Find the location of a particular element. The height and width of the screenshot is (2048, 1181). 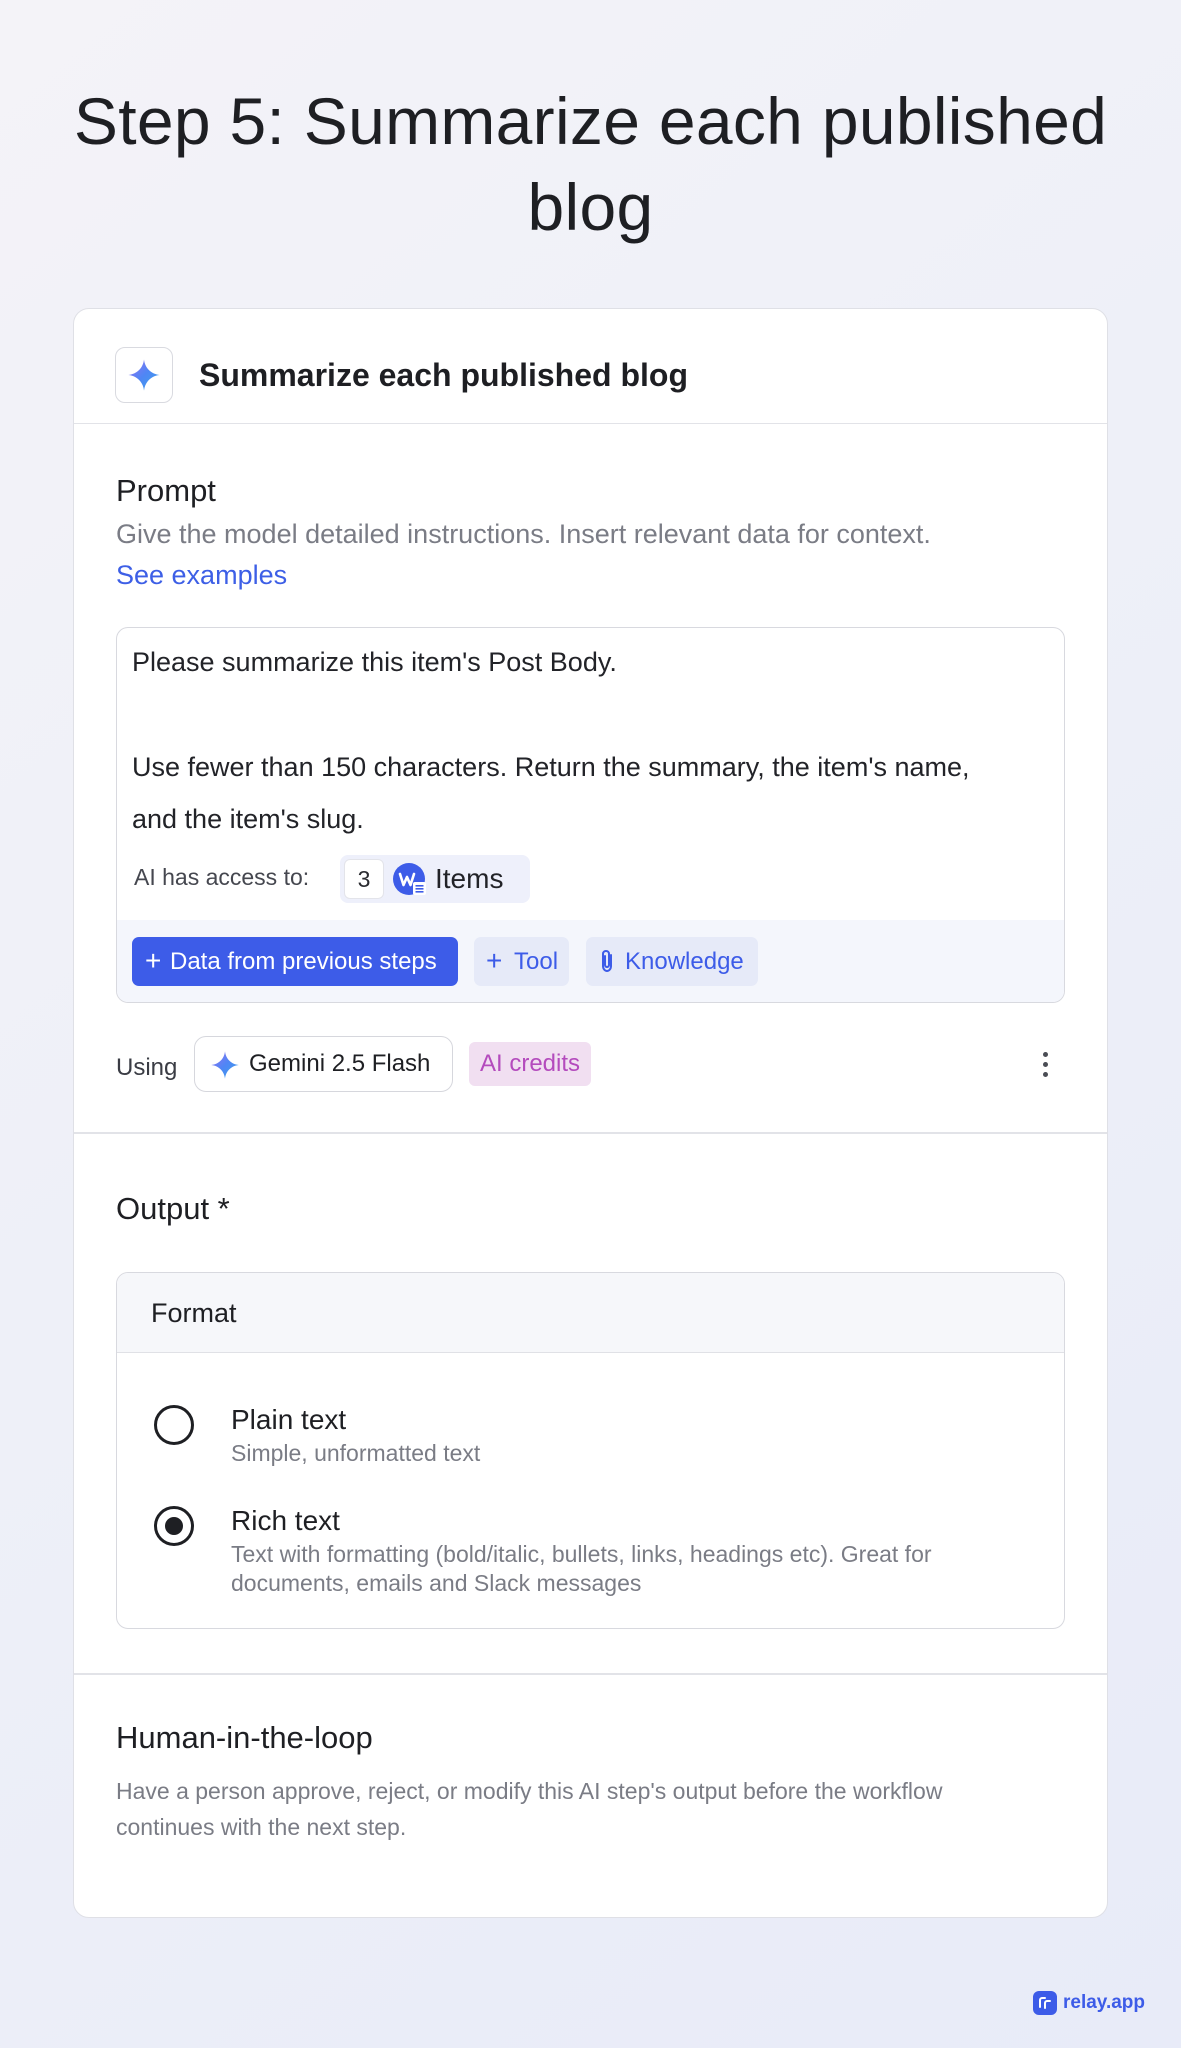

human-in-the-loop-title: Human-in-the-loop is located at coordinates (244, 1737).